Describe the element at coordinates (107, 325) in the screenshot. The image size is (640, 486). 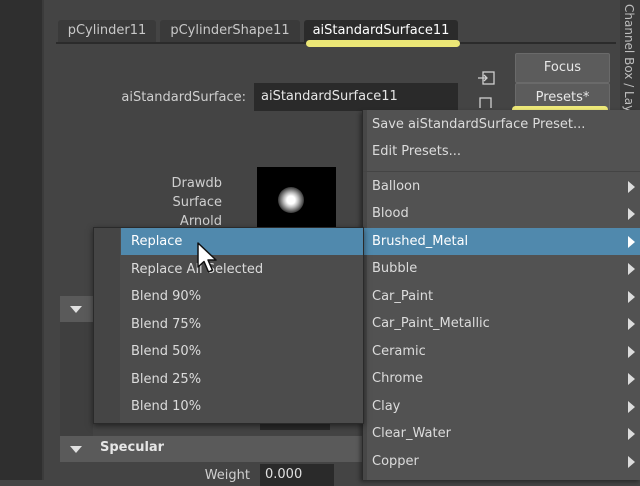
I see `submenu-gutter` at that location.